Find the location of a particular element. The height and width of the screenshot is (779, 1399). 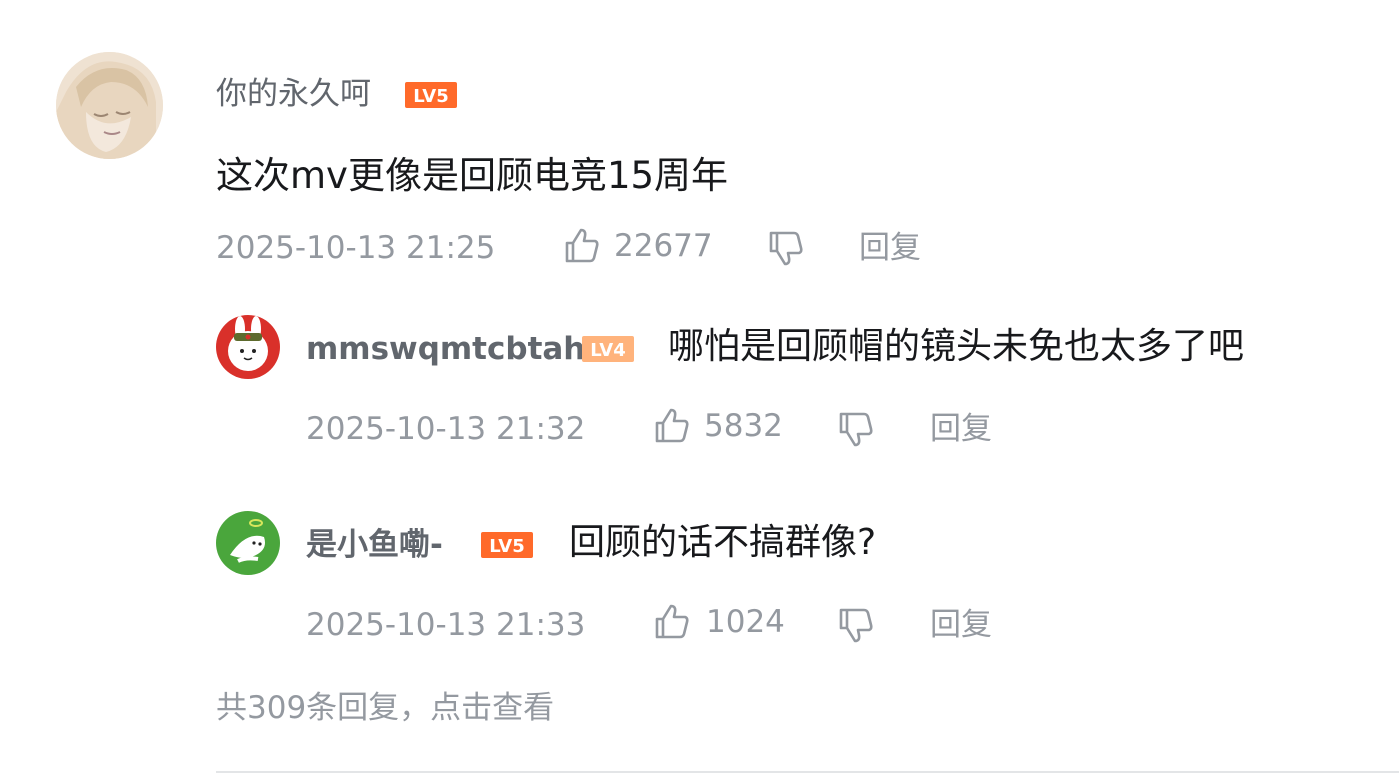

level-text: LV4 is located at coordinates (607, 350).